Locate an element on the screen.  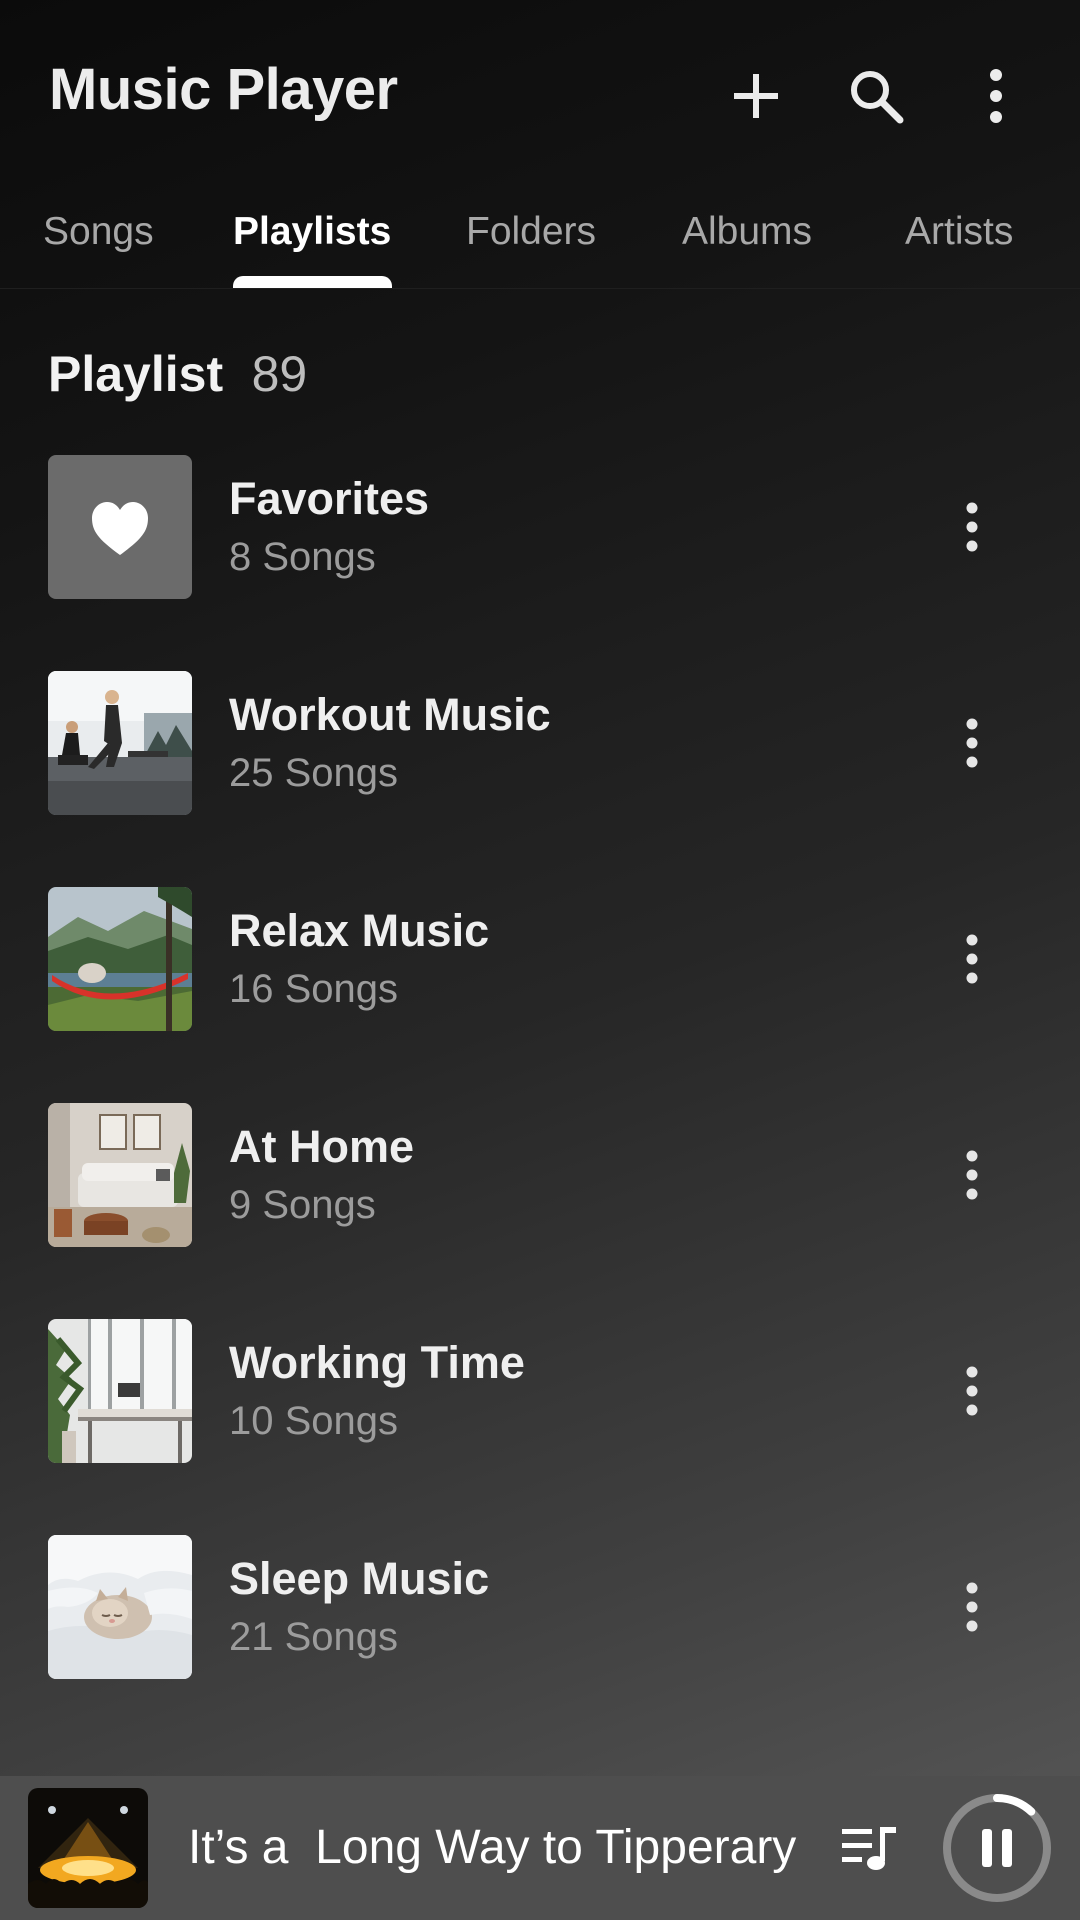
tab-folders: Folders is located at coordinates (531, 232).